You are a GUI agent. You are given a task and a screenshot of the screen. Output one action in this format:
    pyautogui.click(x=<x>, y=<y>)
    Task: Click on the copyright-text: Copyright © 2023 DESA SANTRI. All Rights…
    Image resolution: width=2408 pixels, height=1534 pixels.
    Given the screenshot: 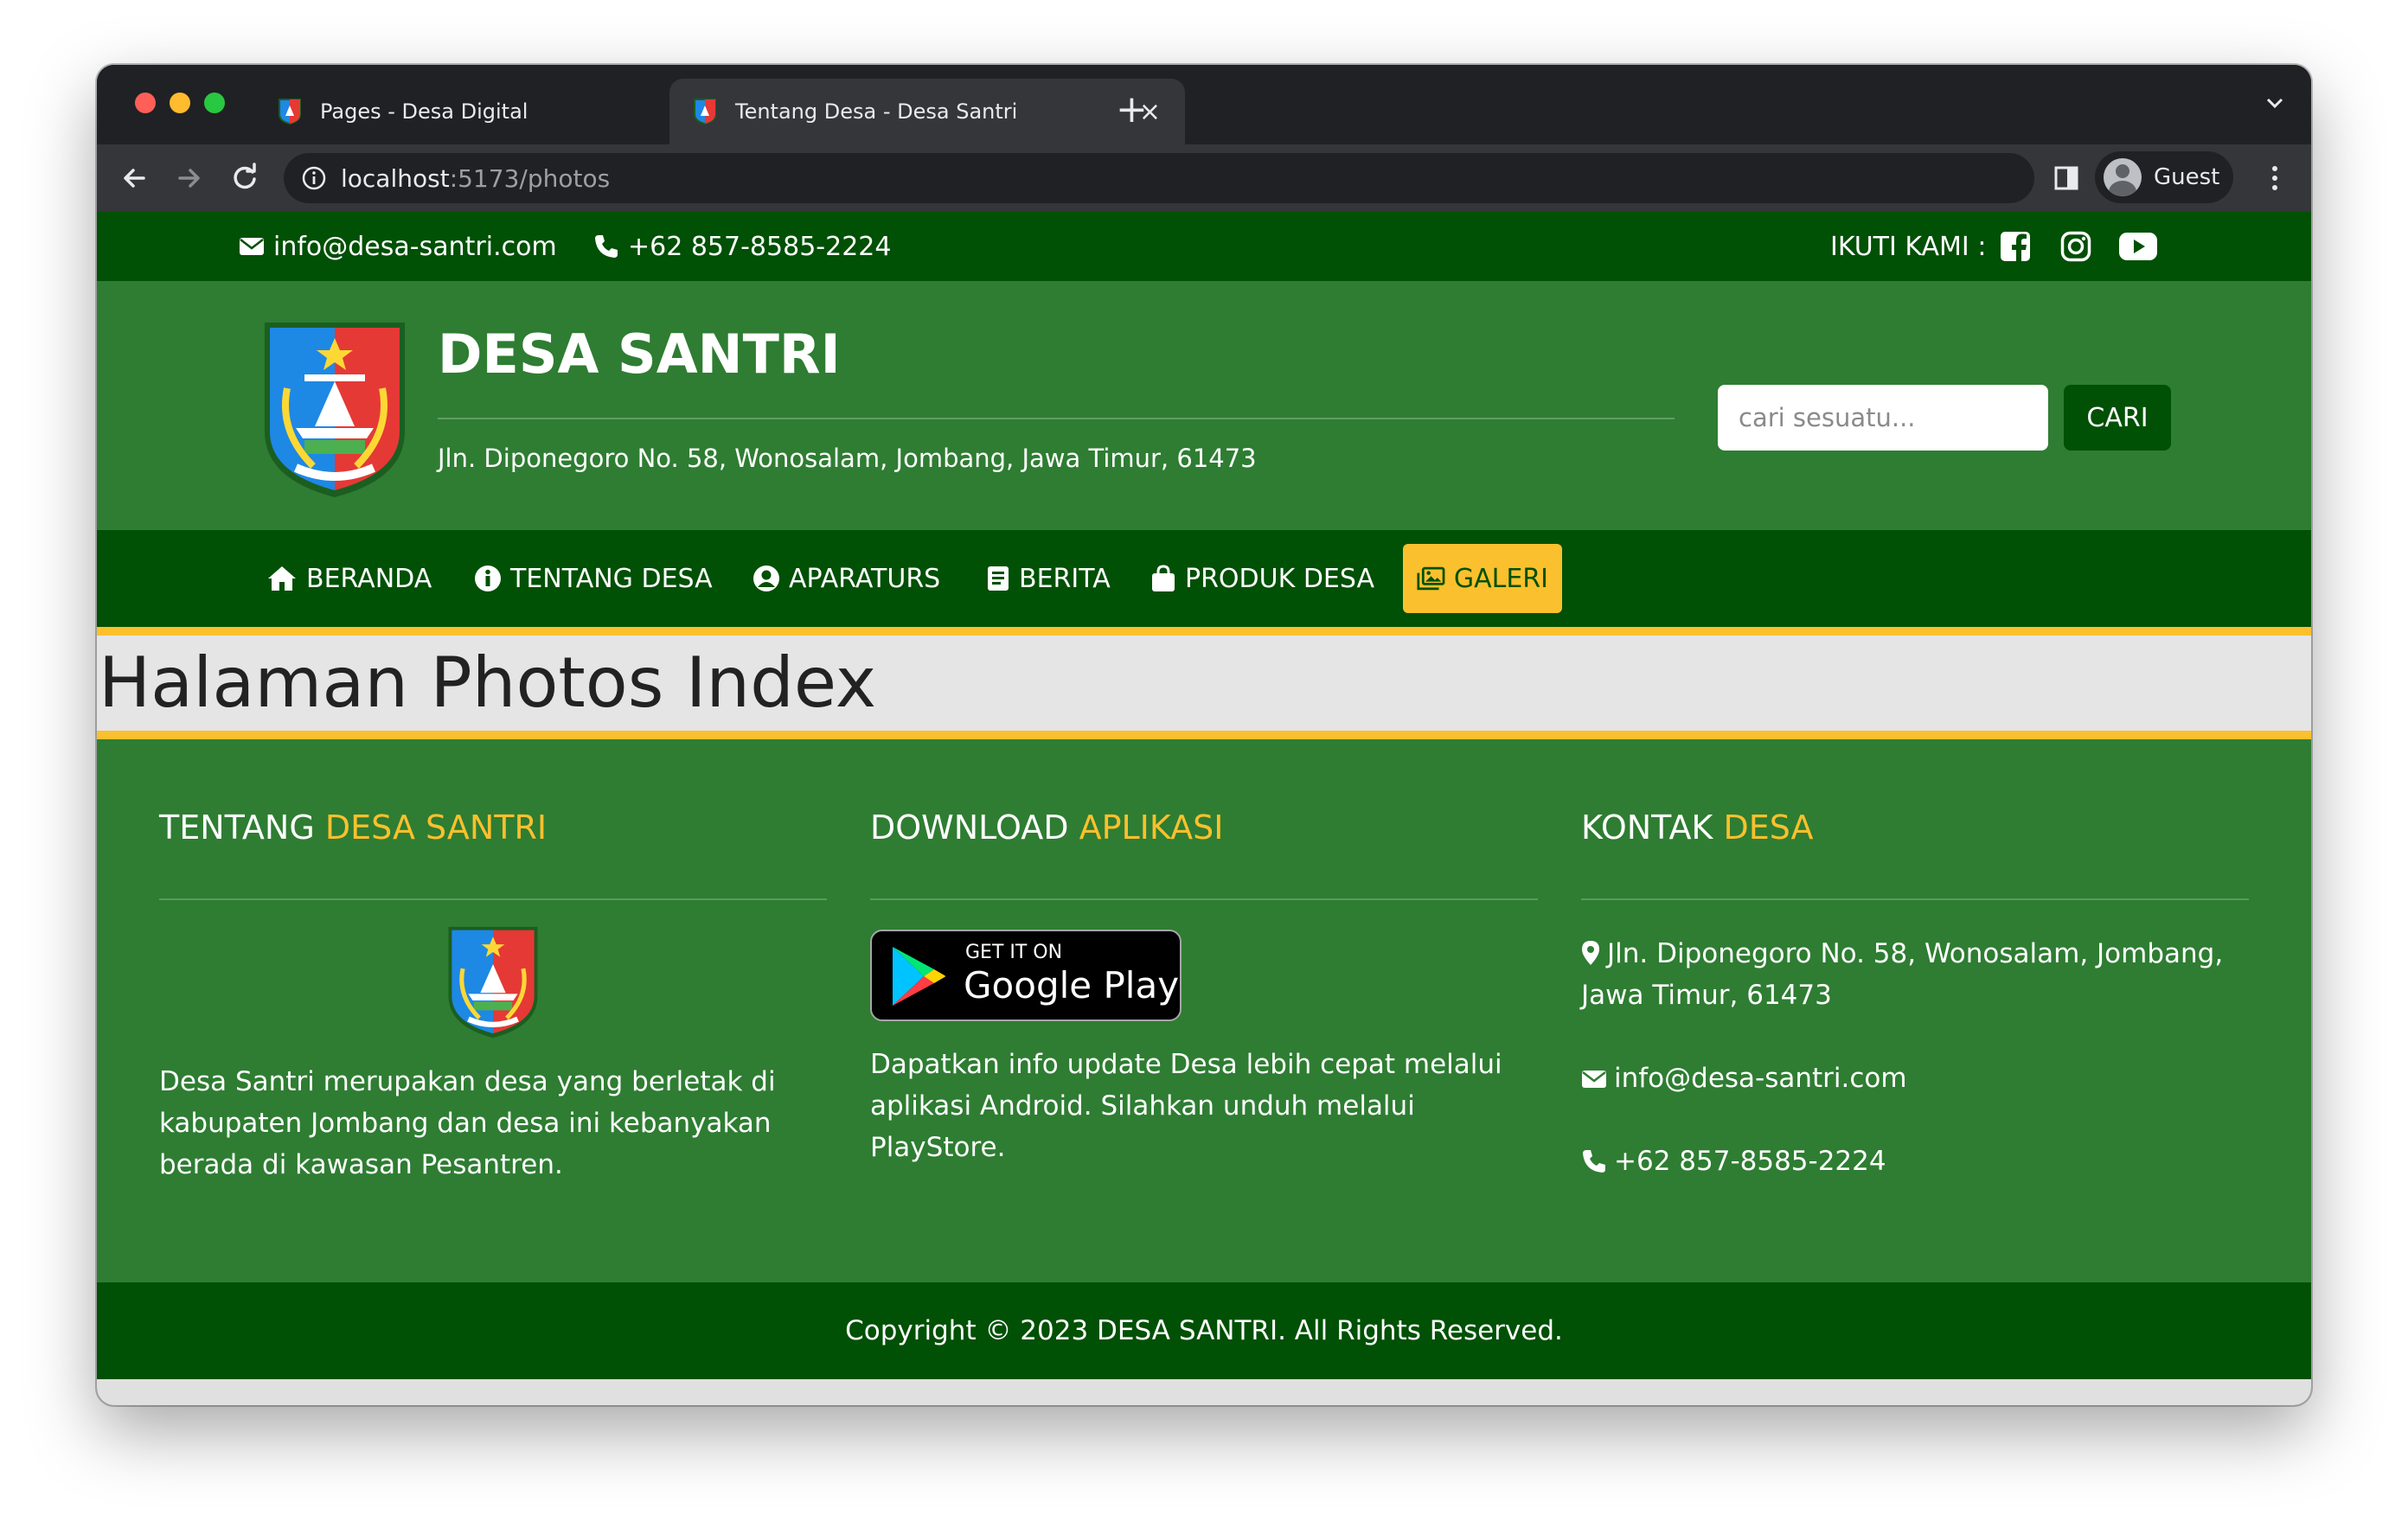 What is the action you would take?
    pyautogui.click(x=1204, y=1330)
    